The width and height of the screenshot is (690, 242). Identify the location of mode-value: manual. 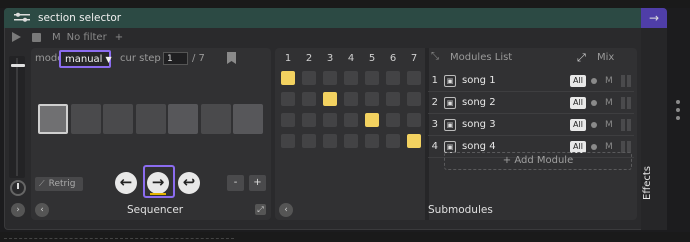
(84, 59).